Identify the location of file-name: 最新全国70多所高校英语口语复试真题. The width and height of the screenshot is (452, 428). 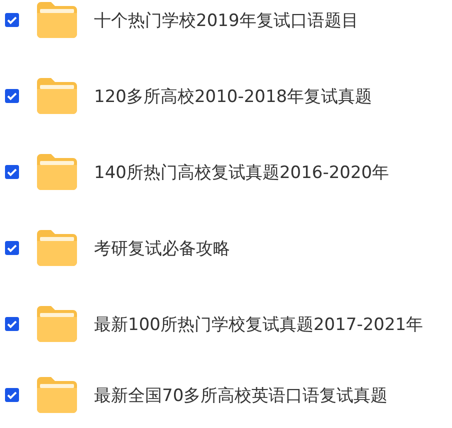
(241, 395).